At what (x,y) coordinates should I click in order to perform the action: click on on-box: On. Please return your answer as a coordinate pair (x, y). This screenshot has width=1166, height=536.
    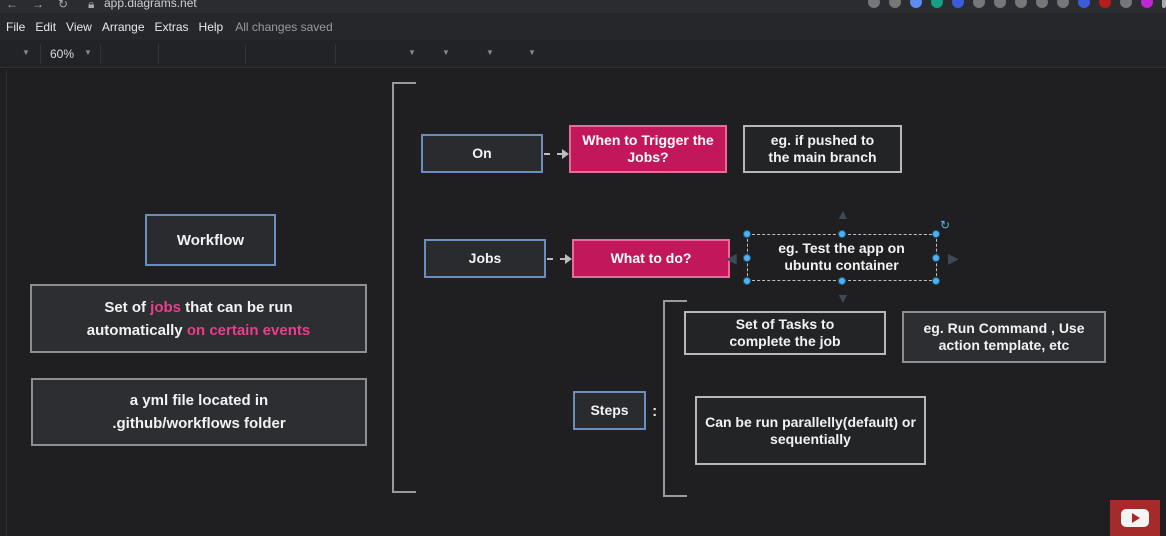
    Looking at the image, I should click on (482, 153).